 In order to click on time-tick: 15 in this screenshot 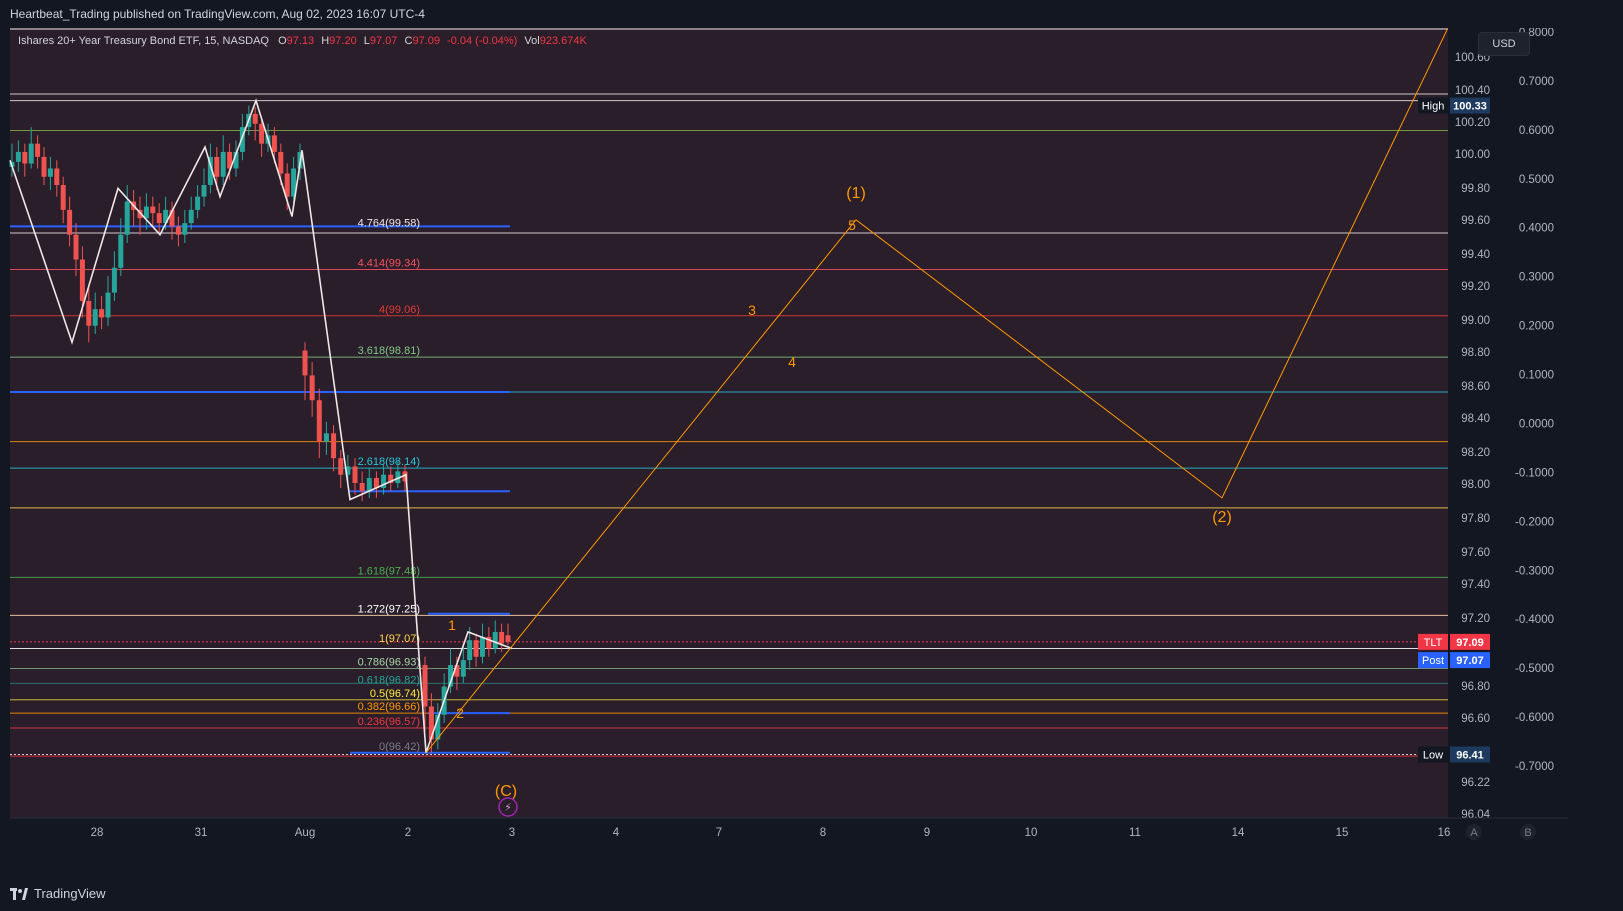, I will do `click(1342, 833)`.